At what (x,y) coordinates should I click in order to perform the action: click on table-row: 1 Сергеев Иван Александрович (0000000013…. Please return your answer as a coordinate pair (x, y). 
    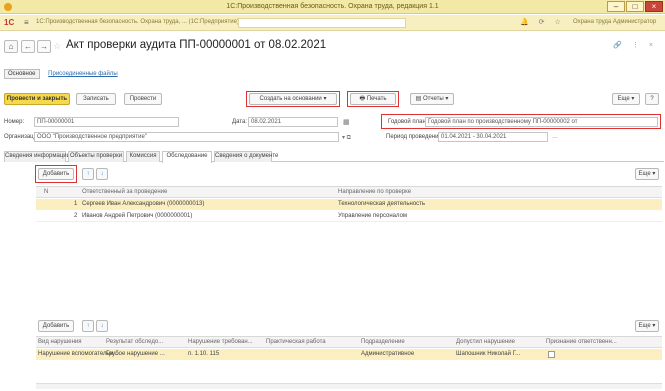
    Looking at the image, I should click on (349, 204).